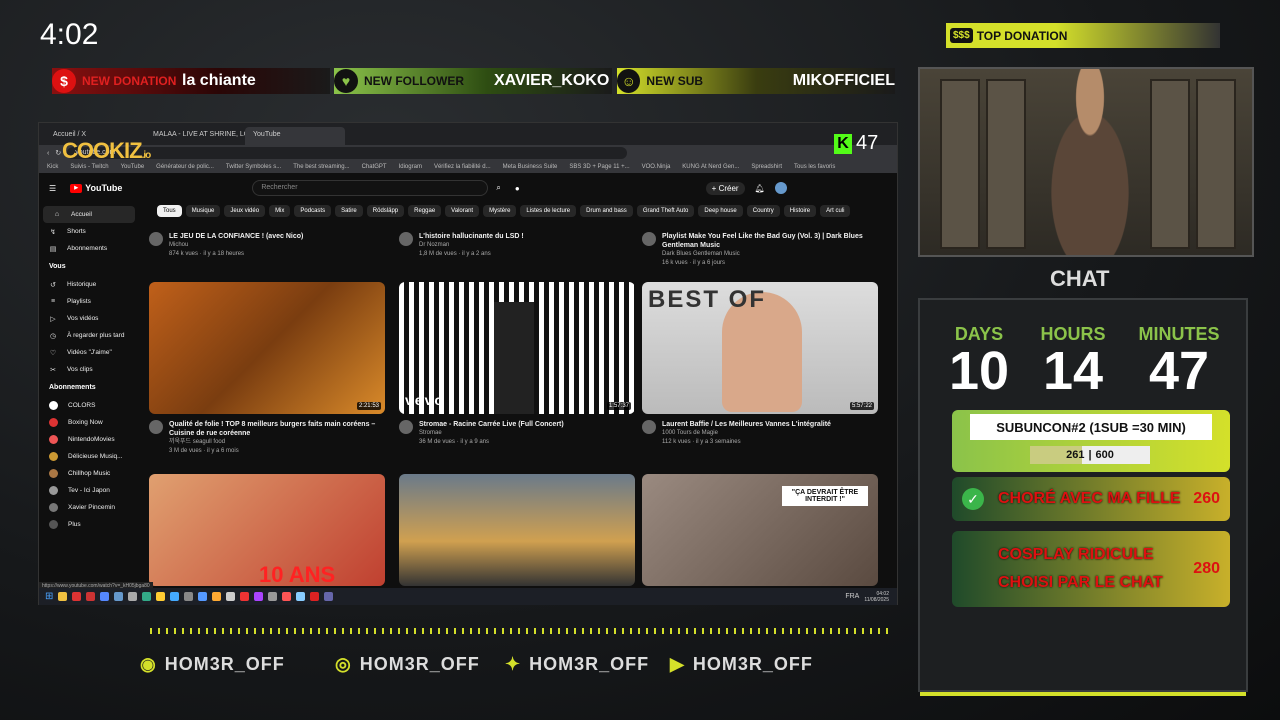 This screenshot has width=1280, height=720. What do you see at coordinates (89, 167) in the screenshot?
I see `bookmark-item: Suivis - Twitch` at bounding box center [89, 167].